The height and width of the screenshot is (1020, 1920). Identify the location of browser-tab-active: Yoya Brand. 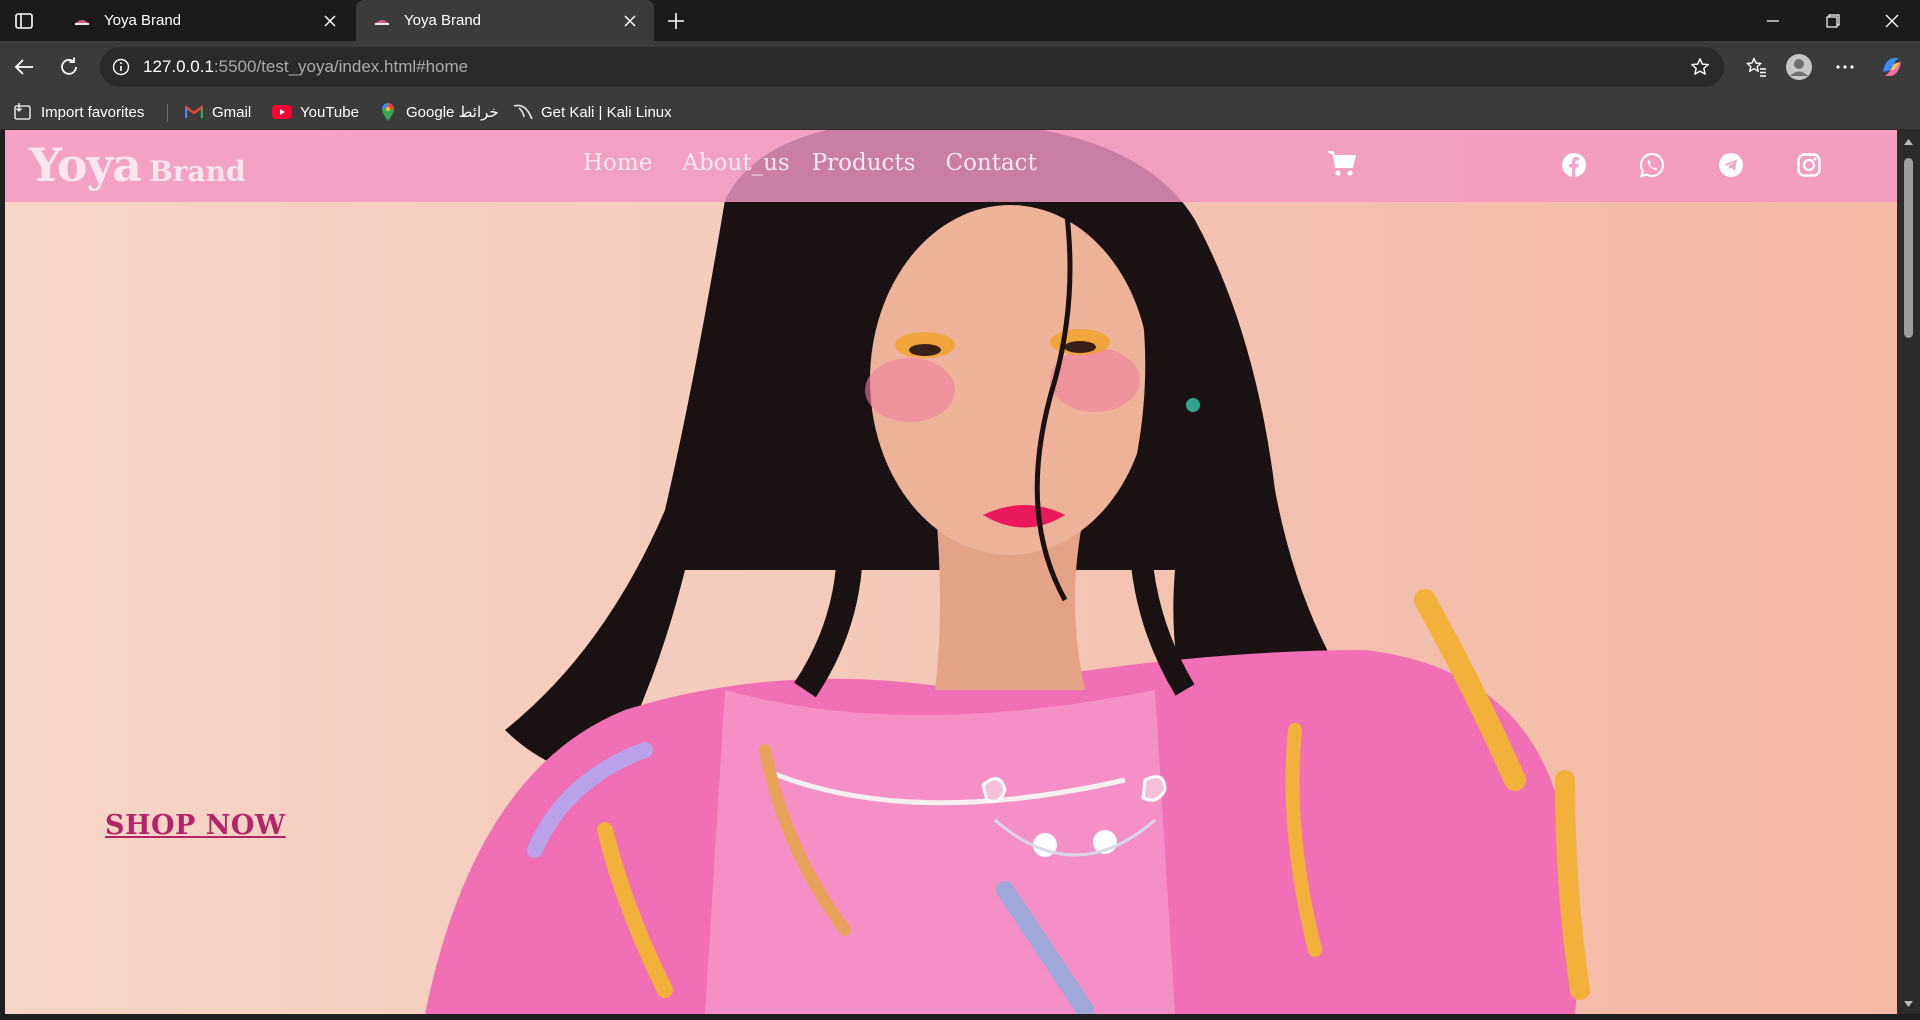
(505, 20).